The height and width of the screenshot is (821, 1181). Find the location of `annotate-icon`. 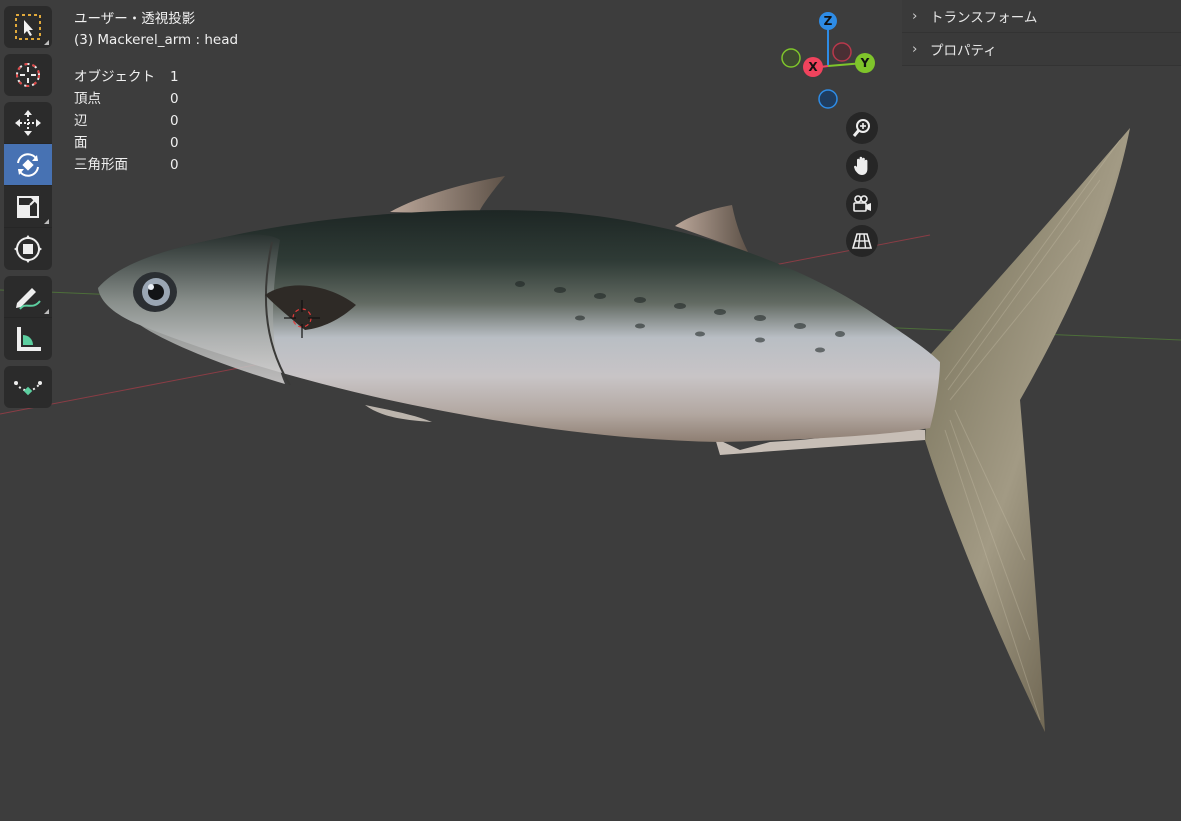

annotate-icon is located at coordinates (28, 298).